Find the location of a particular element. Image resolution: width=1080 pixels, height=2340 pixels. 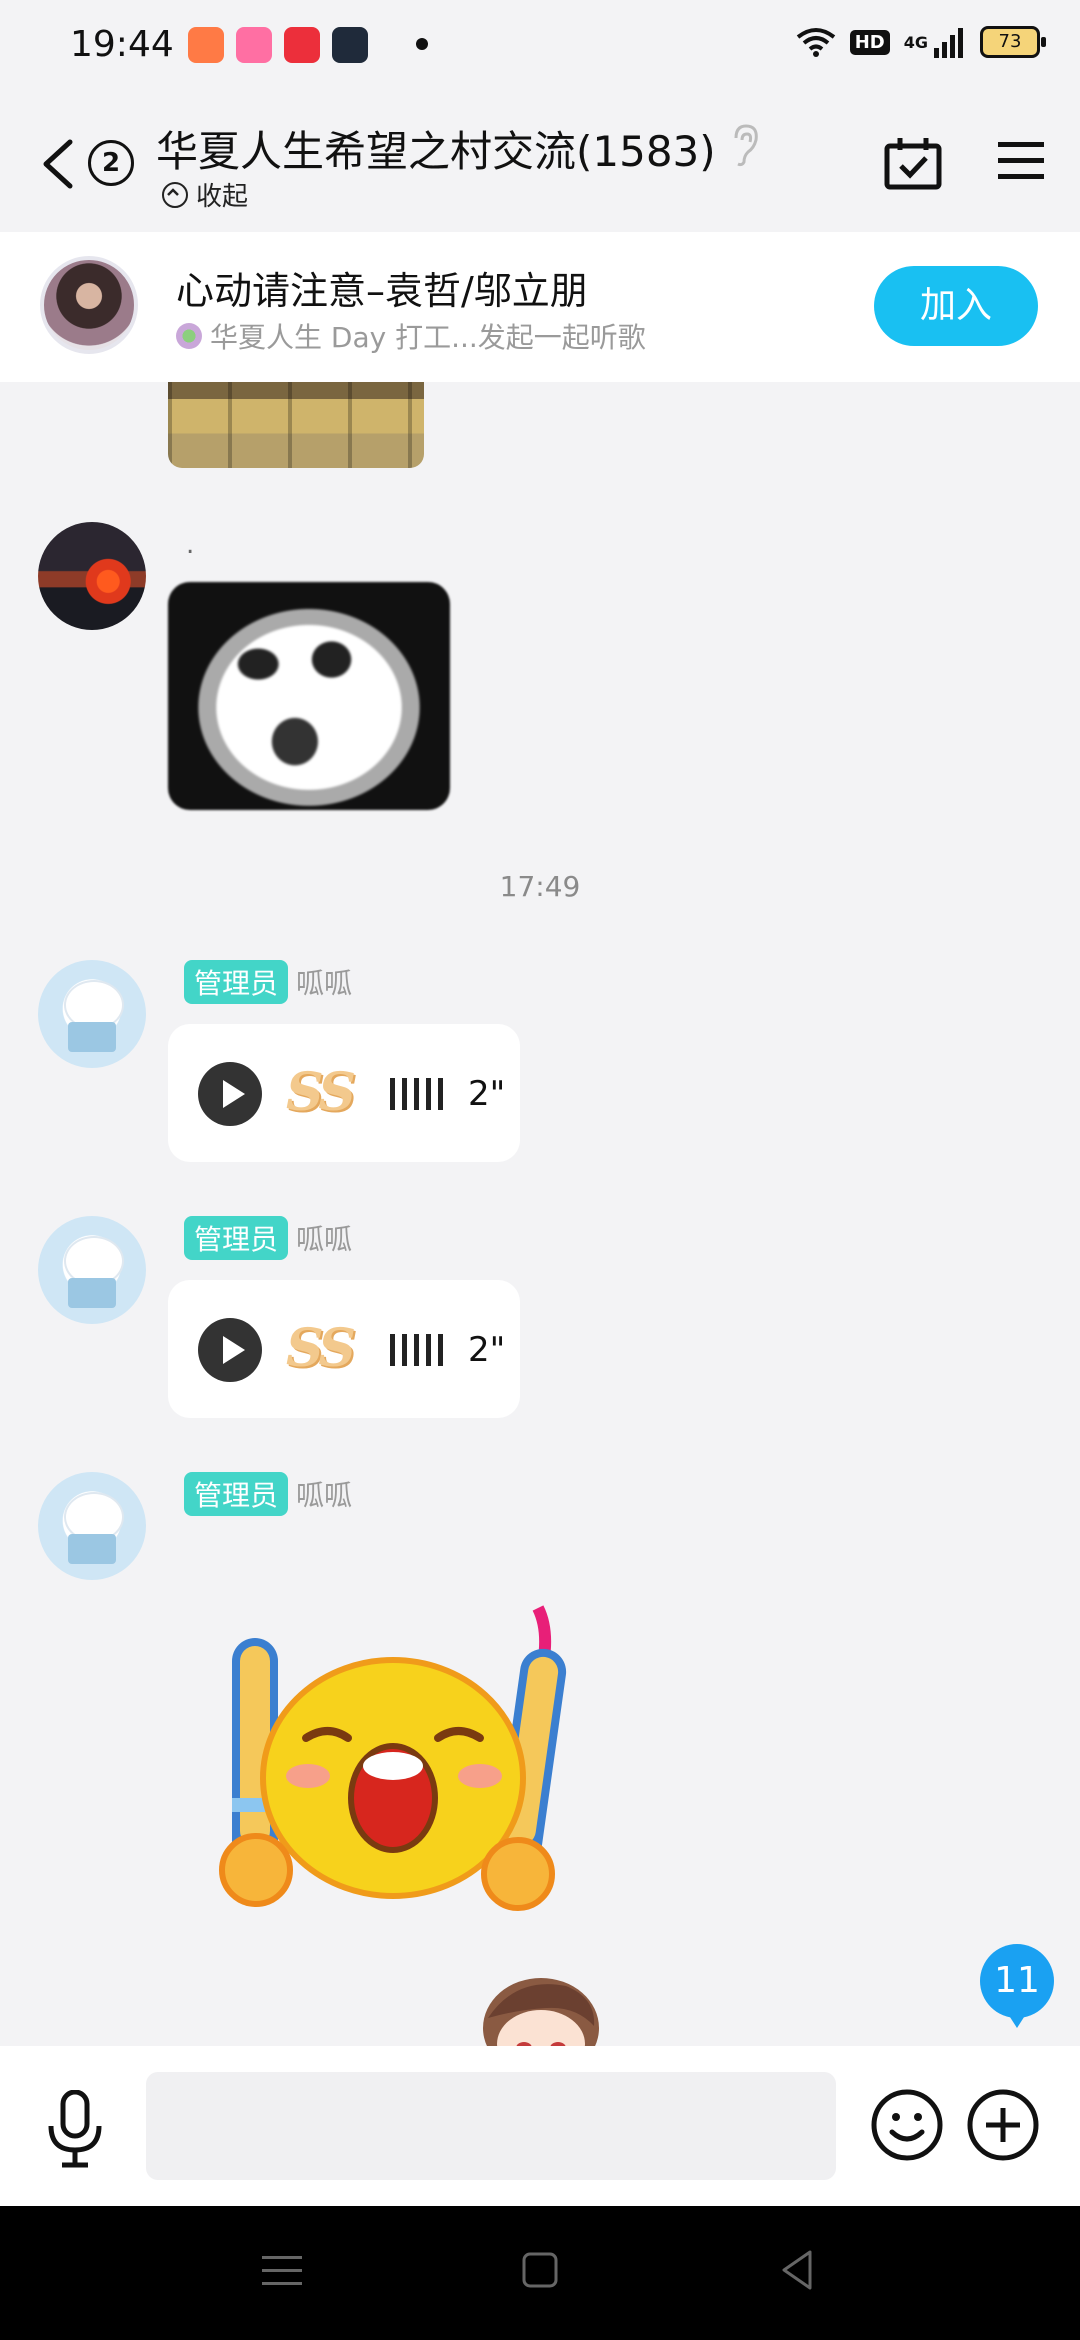

notification-dot-icon is located at coordinates (422, 44).